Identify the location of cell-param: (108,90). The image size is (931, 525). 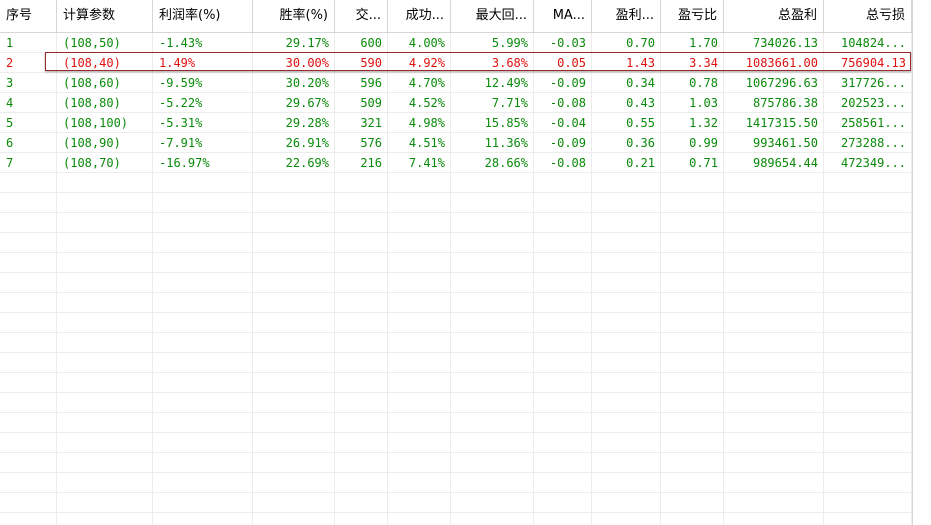
(92, 143).